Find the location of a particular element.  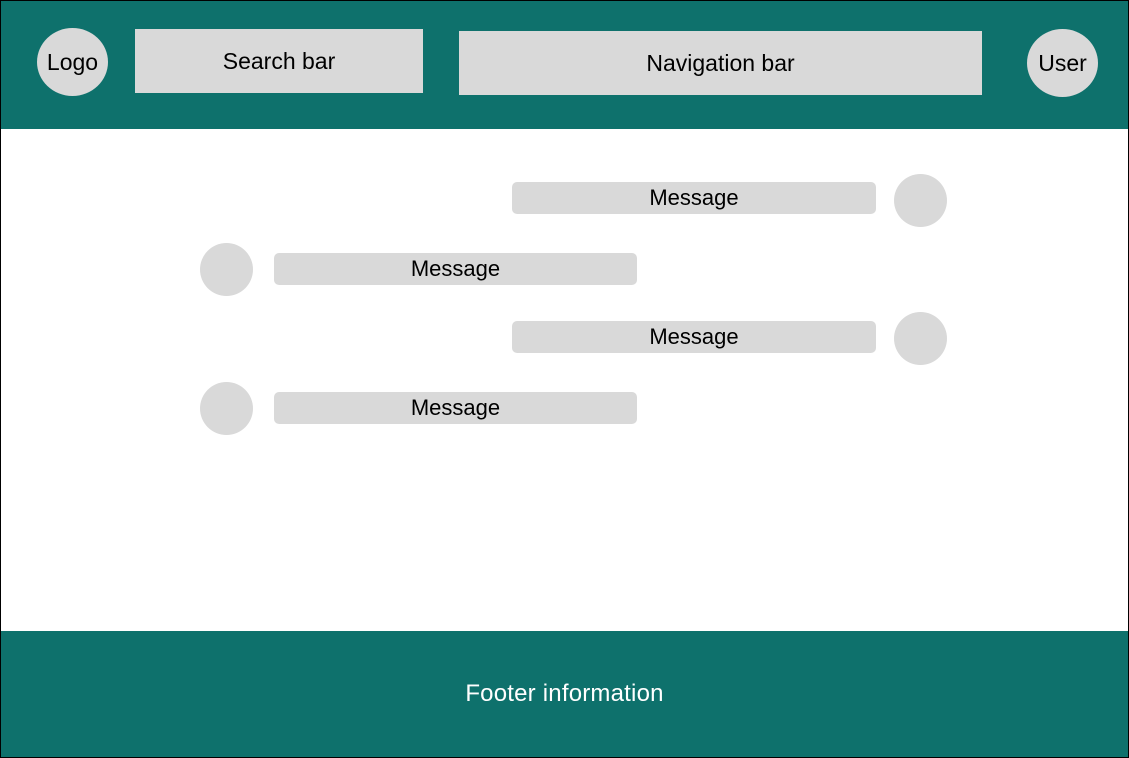

footer-text: Footer information is located at coordinates (564, 693).